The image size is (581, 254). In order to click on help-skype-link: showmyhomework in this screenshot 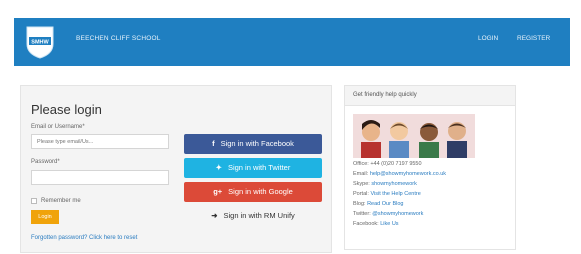, I will do `click(394, 184)`.